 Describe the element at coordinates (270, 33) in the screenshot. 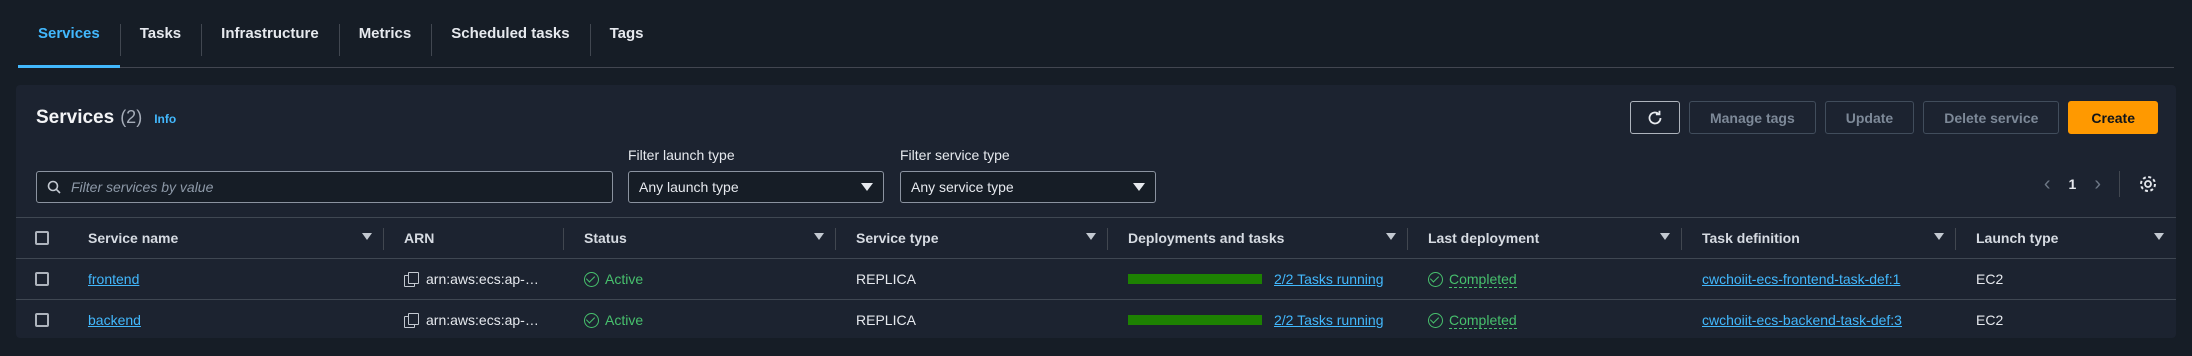

I see `tab-infrastructure: Infrastructure` at that location.